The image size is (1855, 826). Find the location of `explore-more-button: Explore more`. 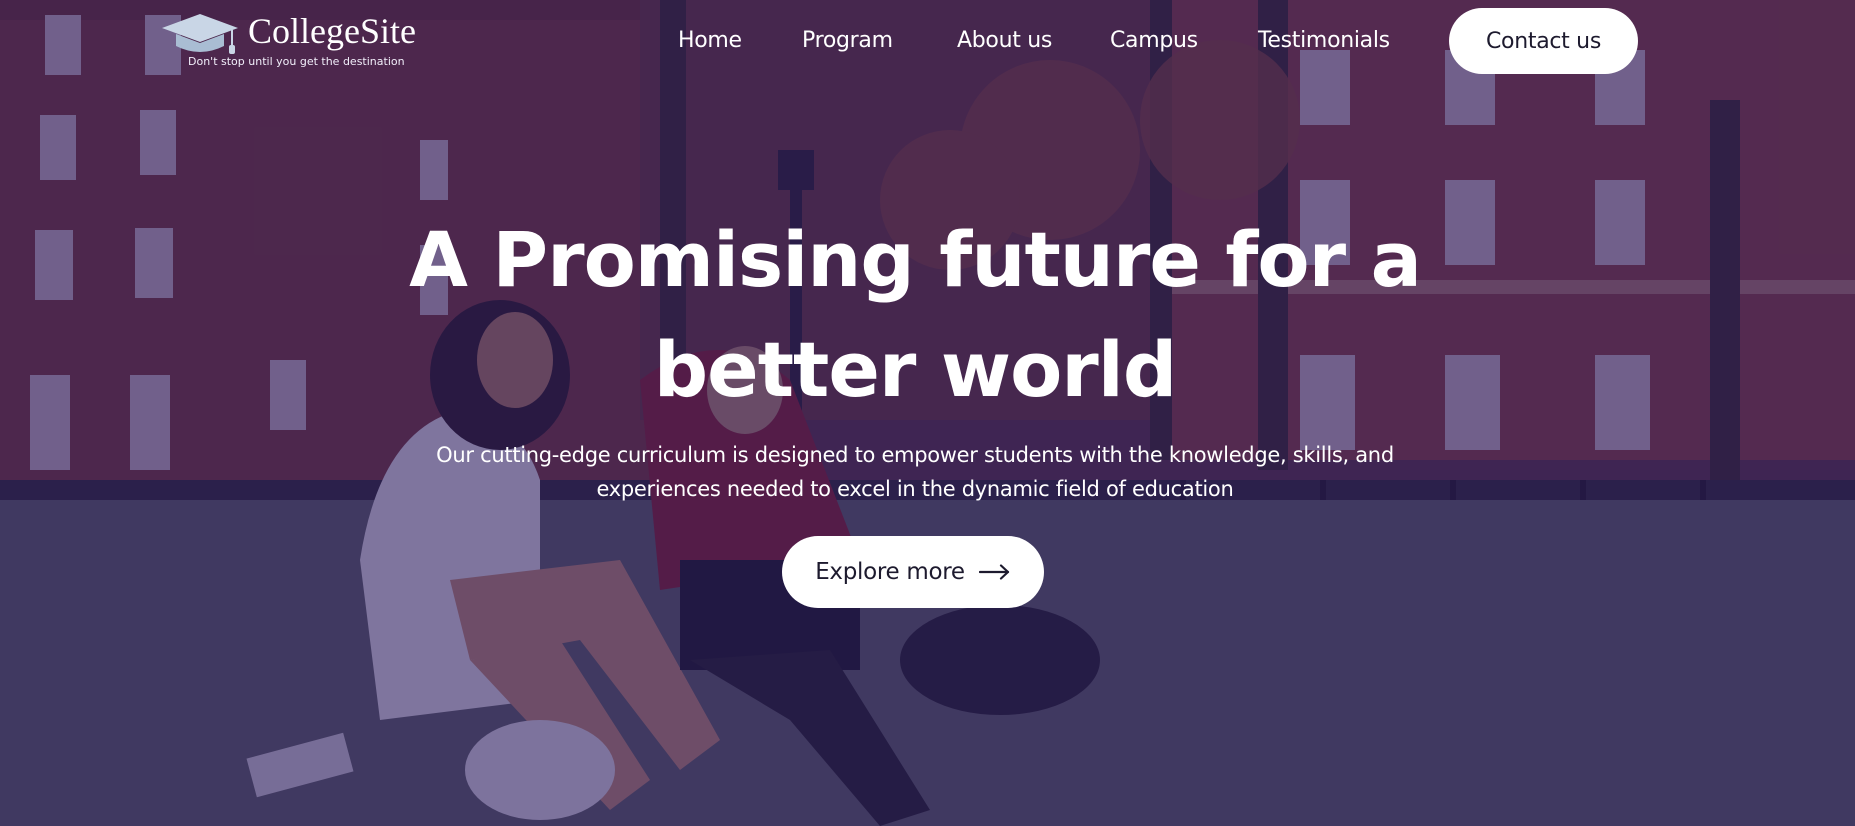

explore-more-button: Explore more is located at coordinates (913, 572).